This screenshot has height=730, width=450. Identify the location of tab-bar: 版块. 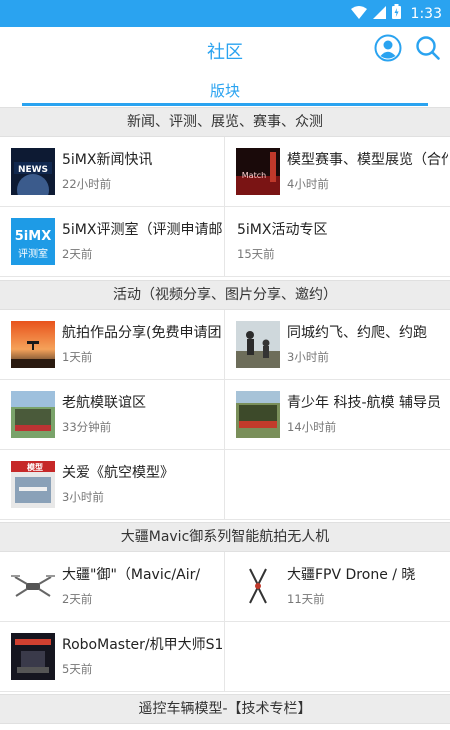
(225, 91).